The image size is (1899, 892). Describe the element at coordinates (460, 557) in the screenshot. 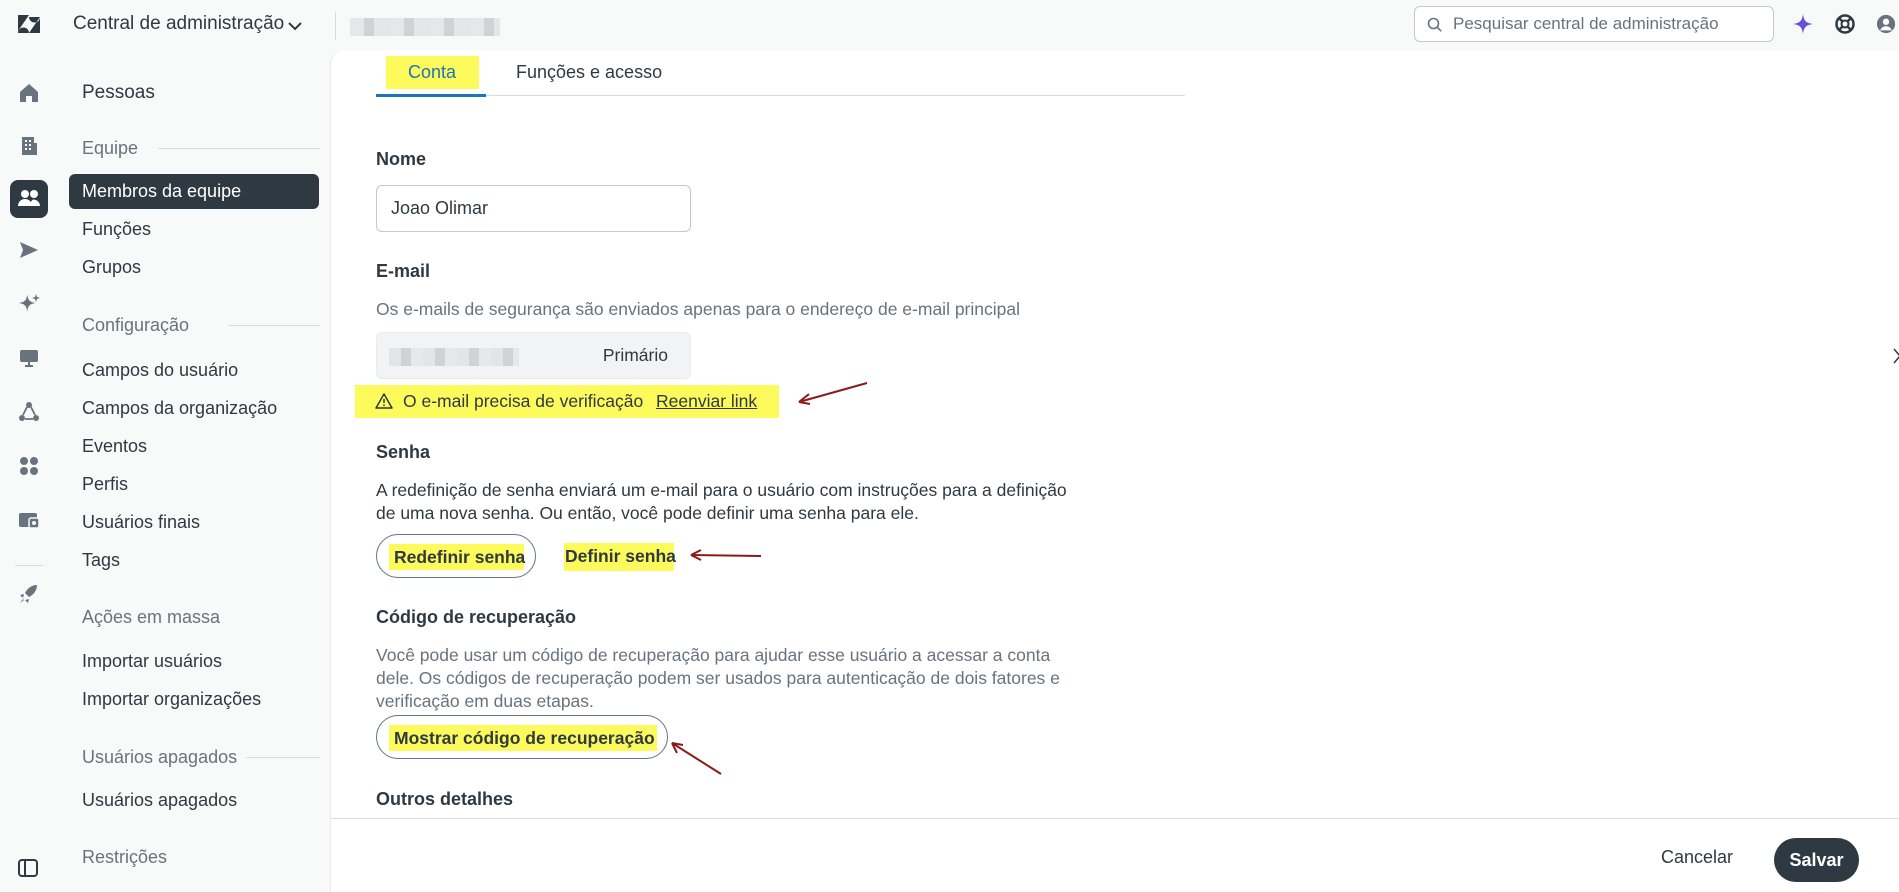

I see `button-label: Redefinir senha` at that location.